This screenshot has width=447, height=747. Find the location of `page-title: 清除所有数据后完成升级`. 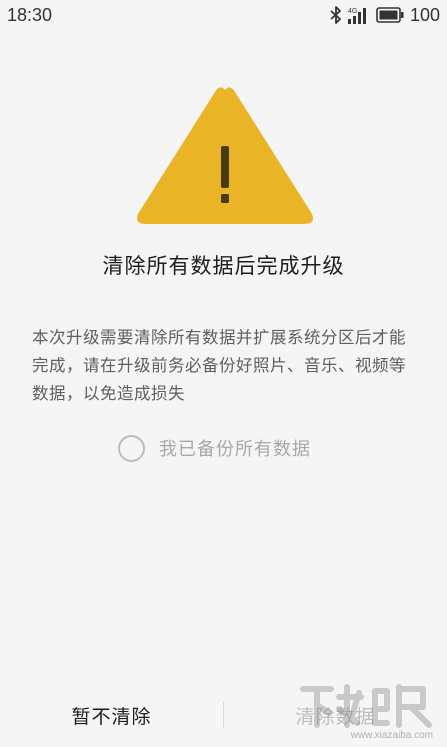

page-title: 清除所有数据后完成升级 is located at coordinates (223, 266).